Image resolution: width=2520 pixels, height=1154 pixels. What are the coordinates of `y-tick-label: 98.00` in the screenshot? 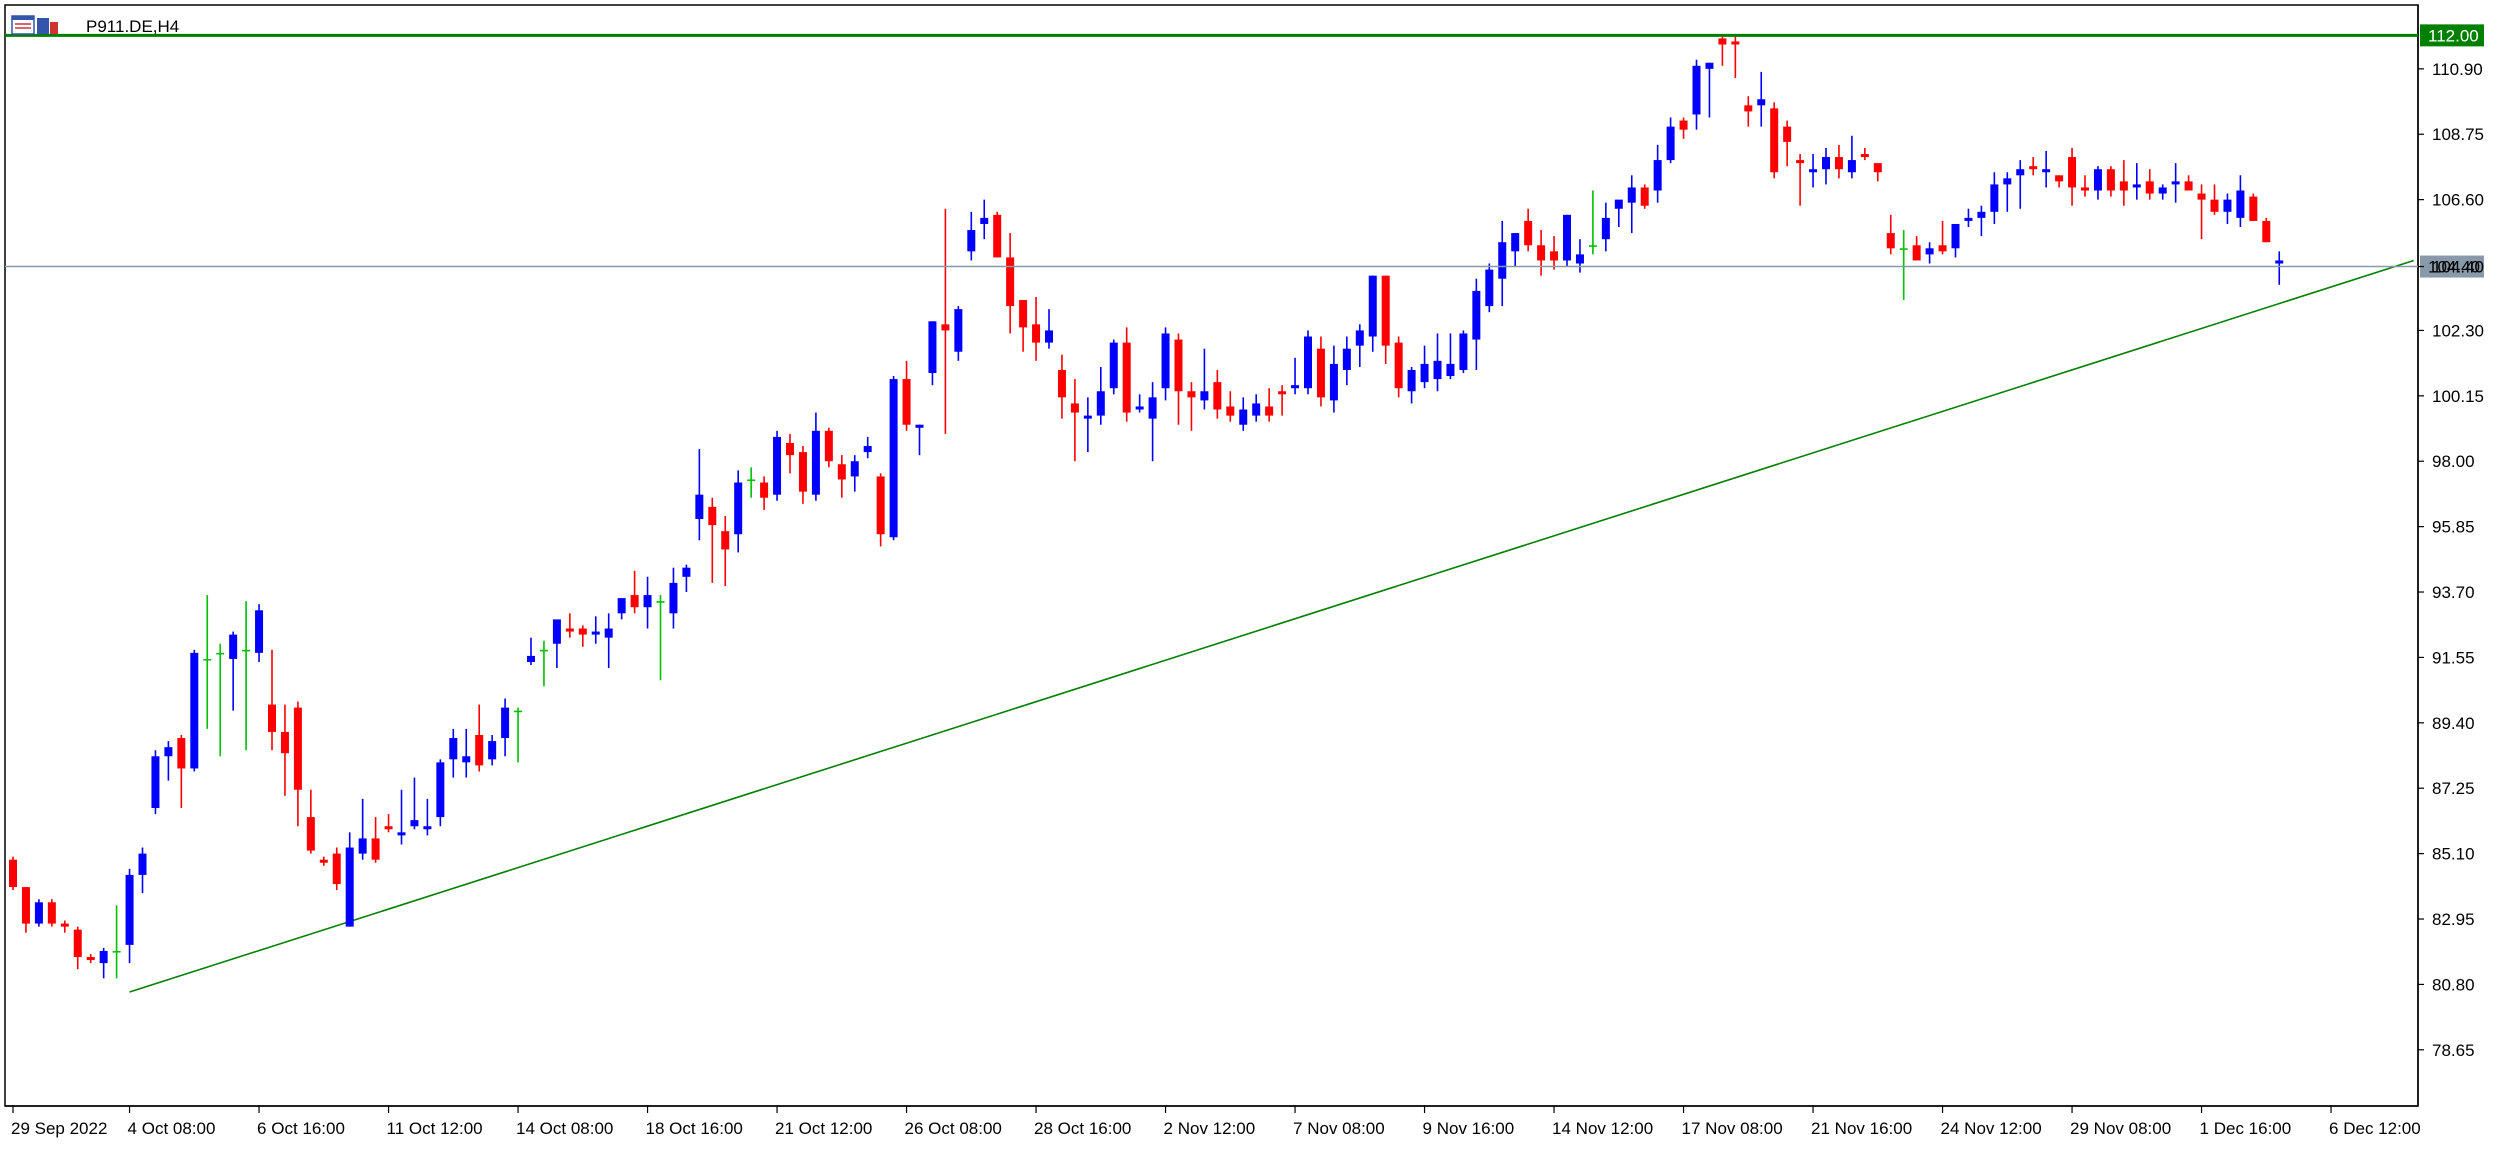 It's located at (2453, 461).